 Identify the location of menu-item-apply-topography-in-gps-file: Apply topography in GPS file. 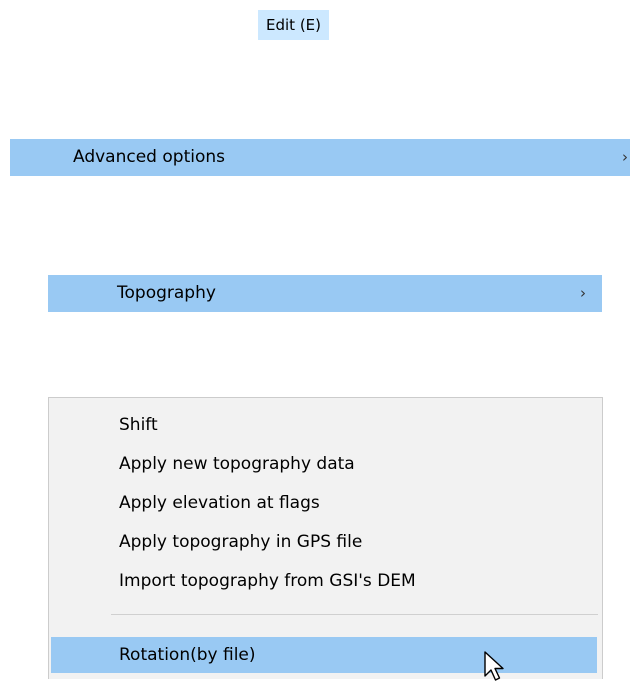
(325, 542).